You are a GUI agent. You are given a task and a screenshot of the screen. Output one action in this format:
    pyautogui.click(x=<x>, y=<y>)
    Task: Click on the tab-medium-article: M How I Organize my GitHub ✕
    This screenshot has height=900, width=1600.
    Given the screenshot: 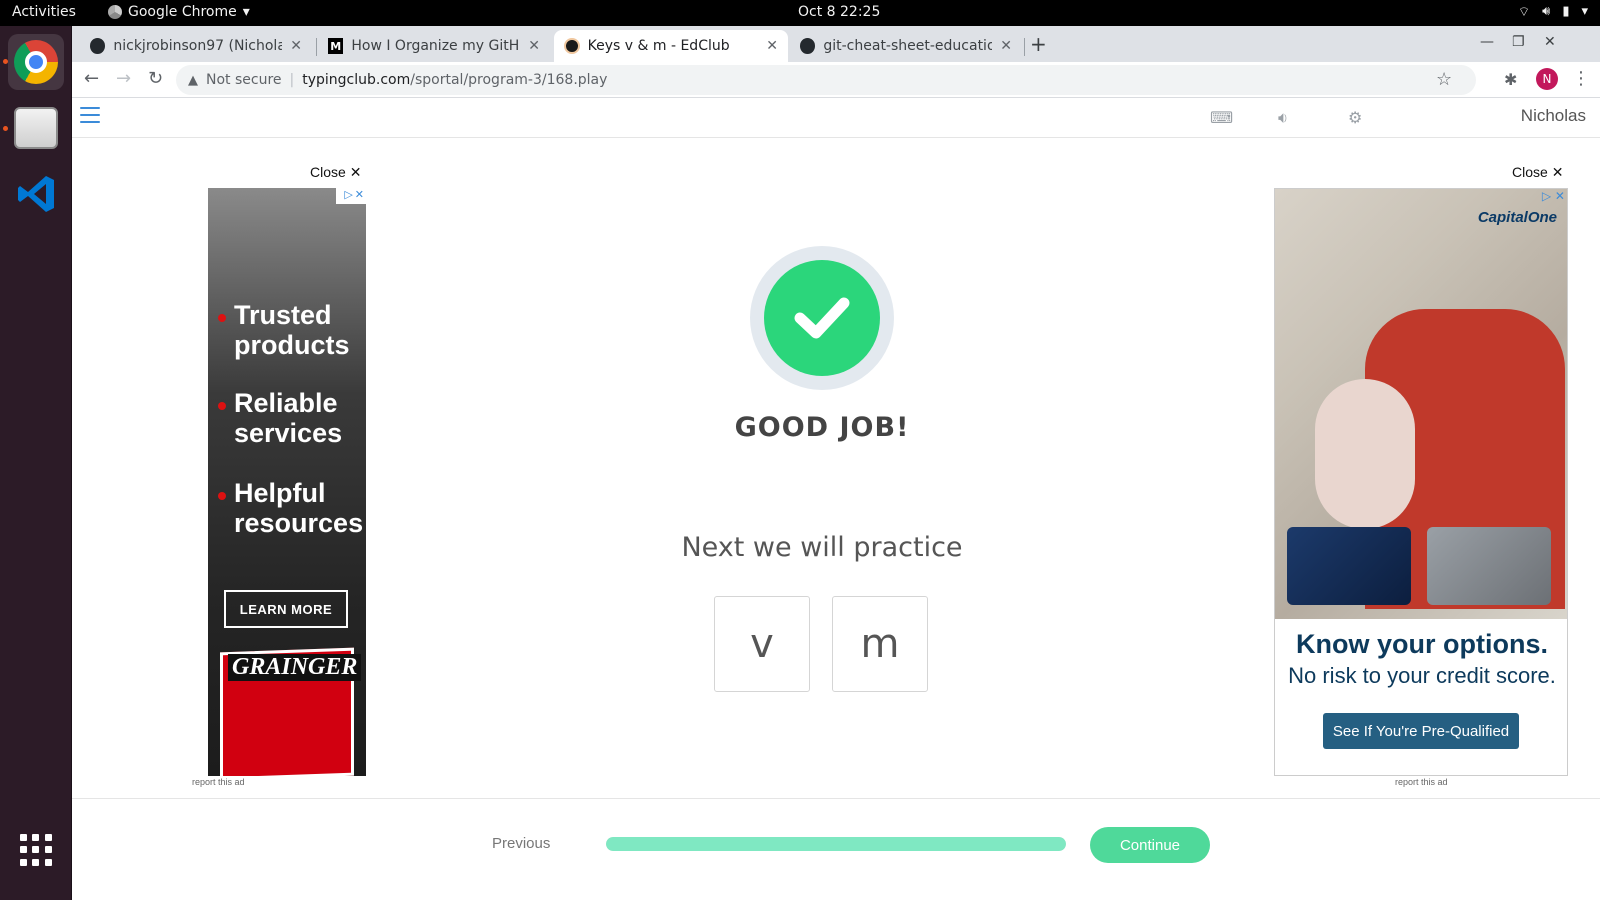 What is the action you would take?
    pyautogui.click(x=434, y=46)
    